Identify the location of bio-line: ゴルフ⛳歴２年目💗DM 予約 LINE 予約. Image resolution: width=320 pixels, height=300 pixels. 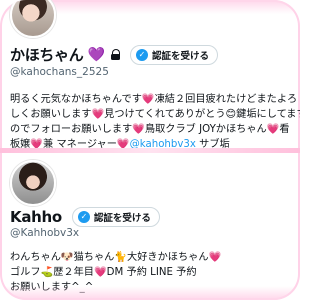
(103, 272).